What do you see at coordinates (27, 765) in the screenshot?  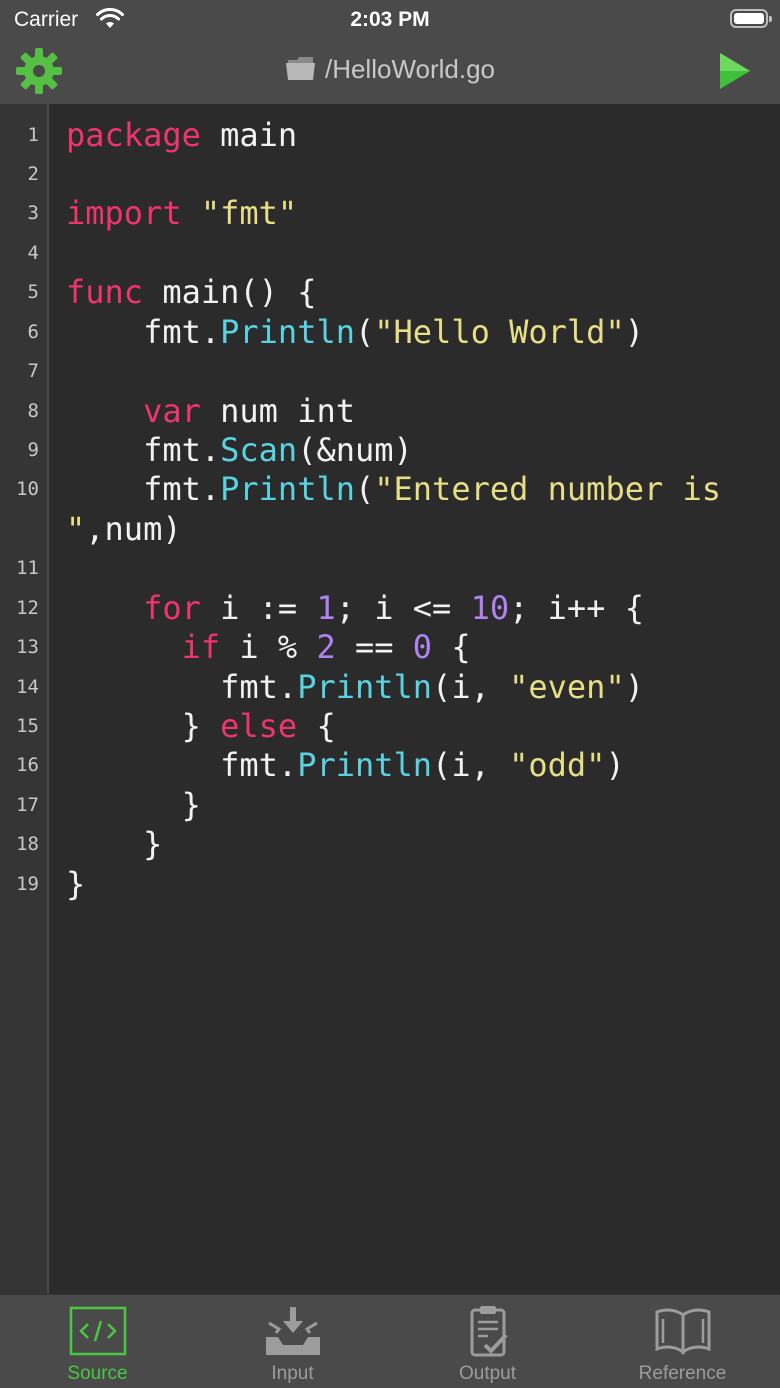 I see `line-number: 16` at bounding box center [27, 765].